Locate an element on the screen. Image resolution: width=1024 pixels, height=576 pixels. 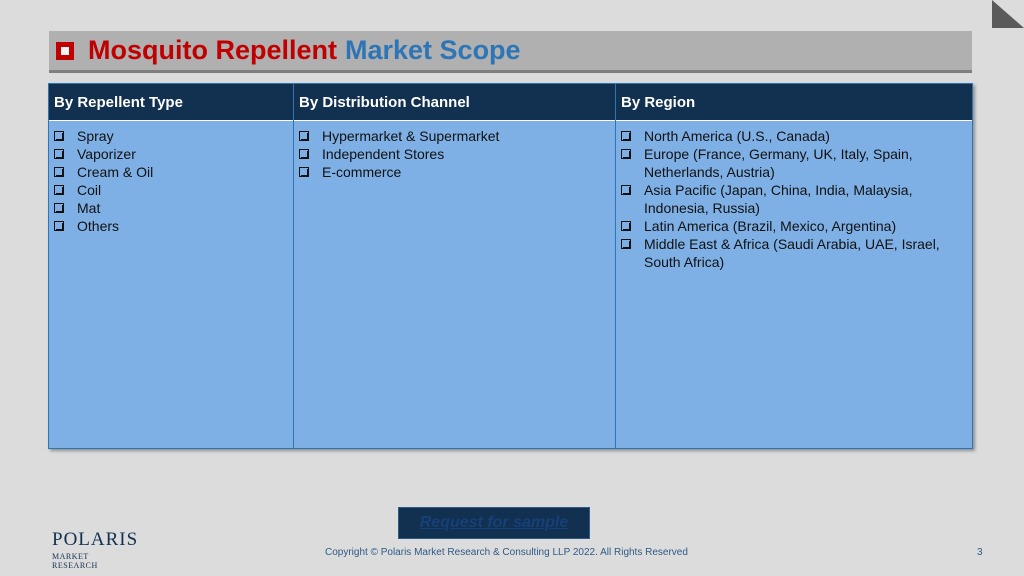
list-item: Cream & Oil is located at coordinates (171, 172).